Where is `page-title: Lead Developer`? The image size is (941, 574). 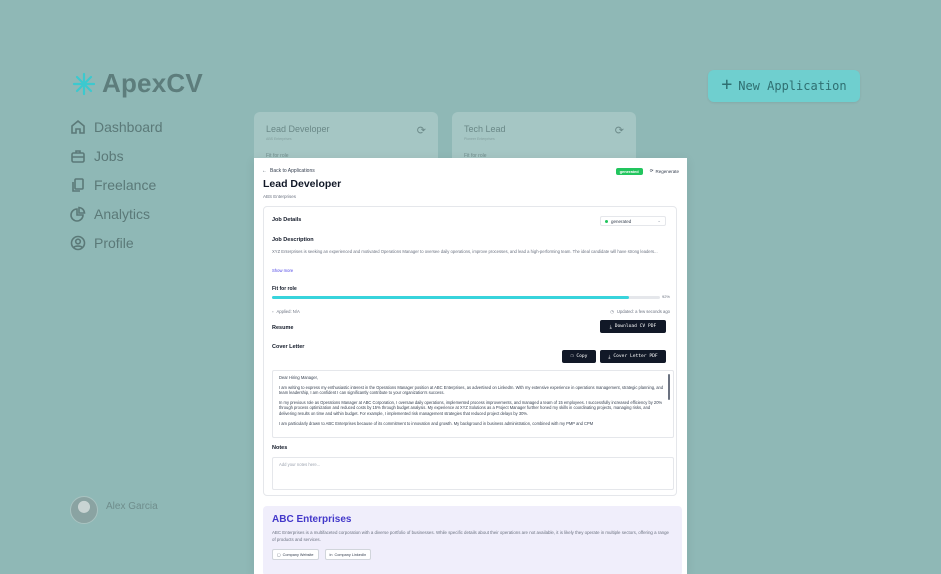
page-title: Lead Developer is located at coordinates (302, 184).